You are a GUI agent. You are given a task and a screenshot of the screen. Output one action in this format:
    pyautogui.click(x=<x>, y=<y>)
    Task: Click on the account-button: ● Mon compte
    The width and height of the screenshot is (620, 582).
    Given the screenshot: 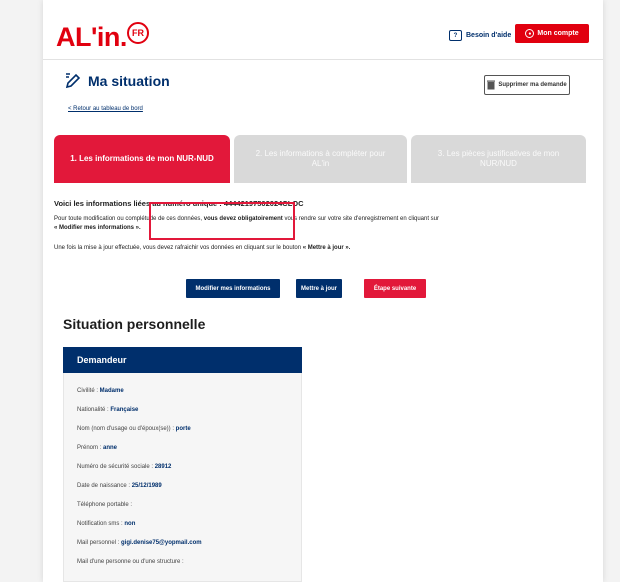 What is the action you would take?
    pyautogui.click(x=552, y=33)
    